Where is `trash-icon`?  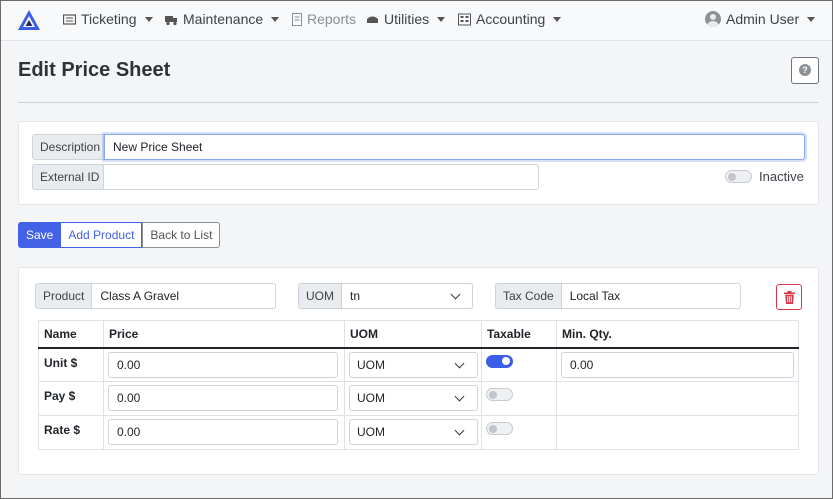
trash-icon is located at coordinates (789, 297).